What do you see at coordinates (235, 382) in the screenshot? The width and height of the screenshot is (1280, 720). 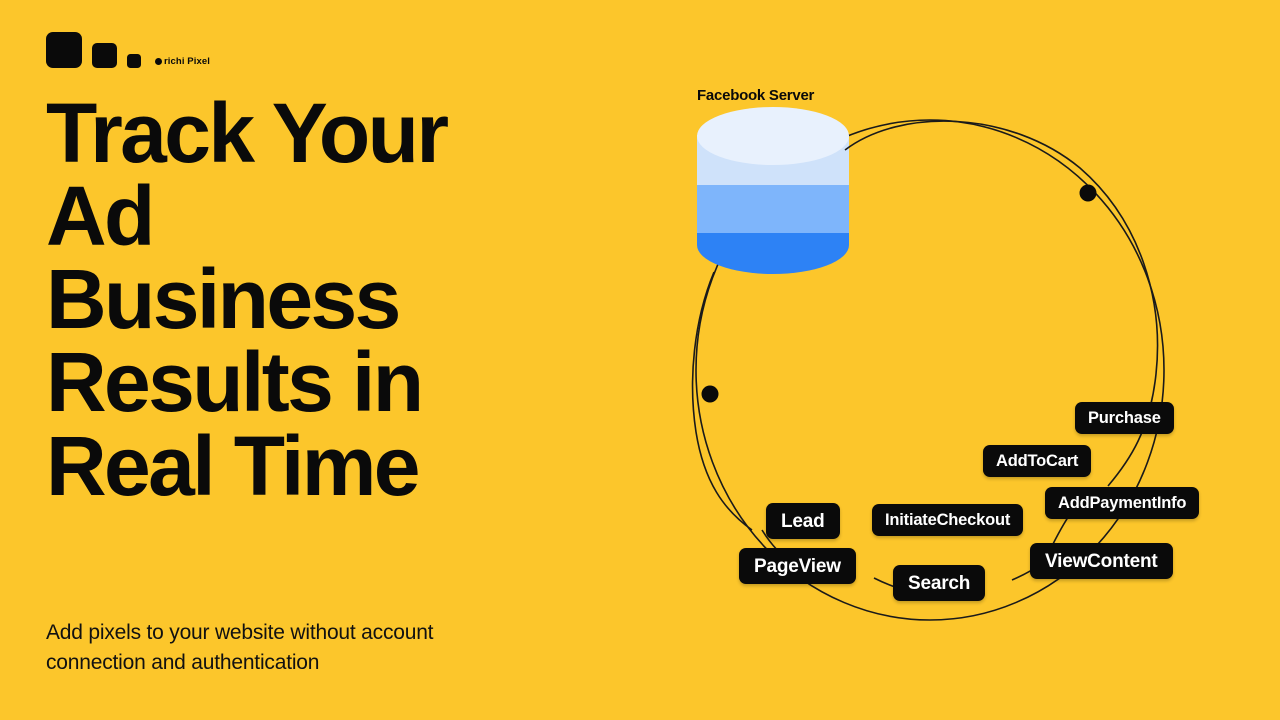 I see `headline-line-4: Results in` at bounding box center [235, 382].